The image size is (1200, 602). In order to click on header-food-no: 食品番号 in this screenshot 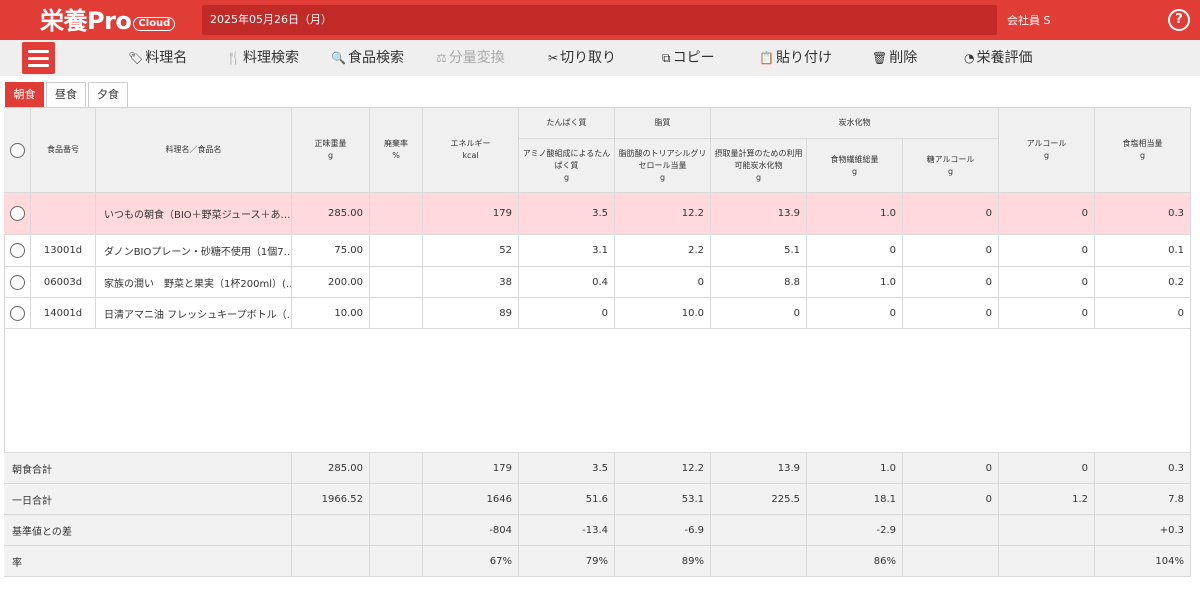, I will do `click(63, 150)`.